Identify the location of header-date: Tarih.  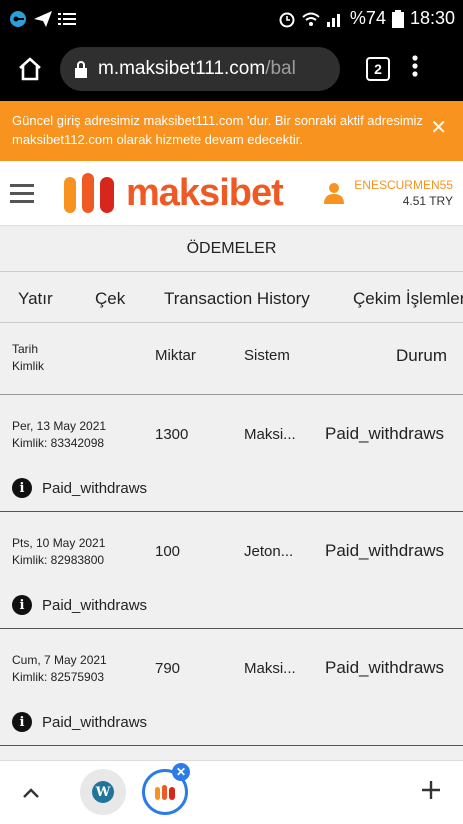
(25, 349).